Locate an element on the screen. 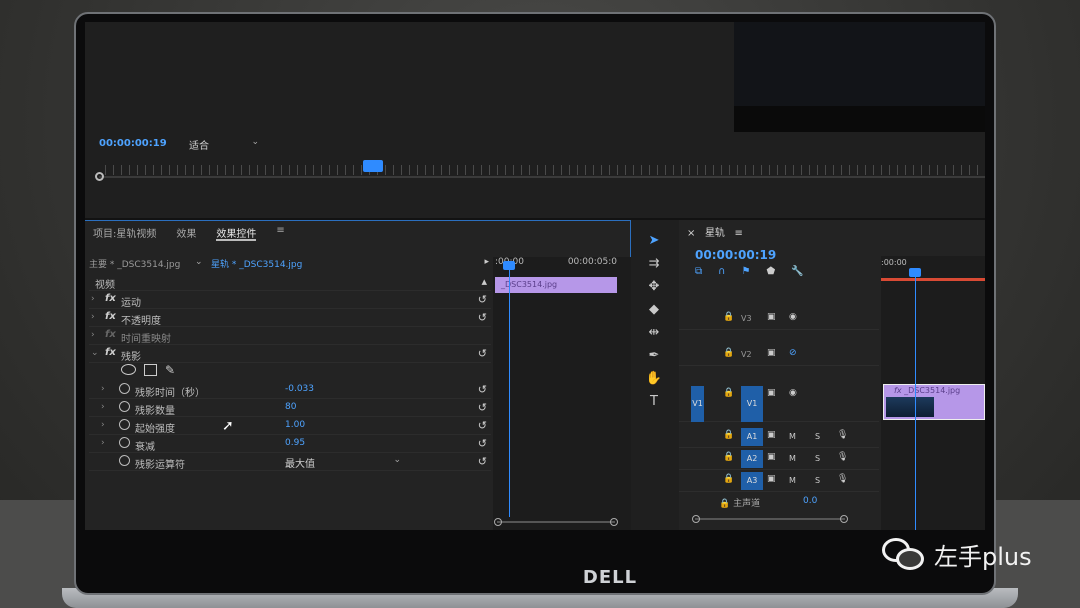  add-marker-icon: ⬟ is located at coordinates (770, 271).